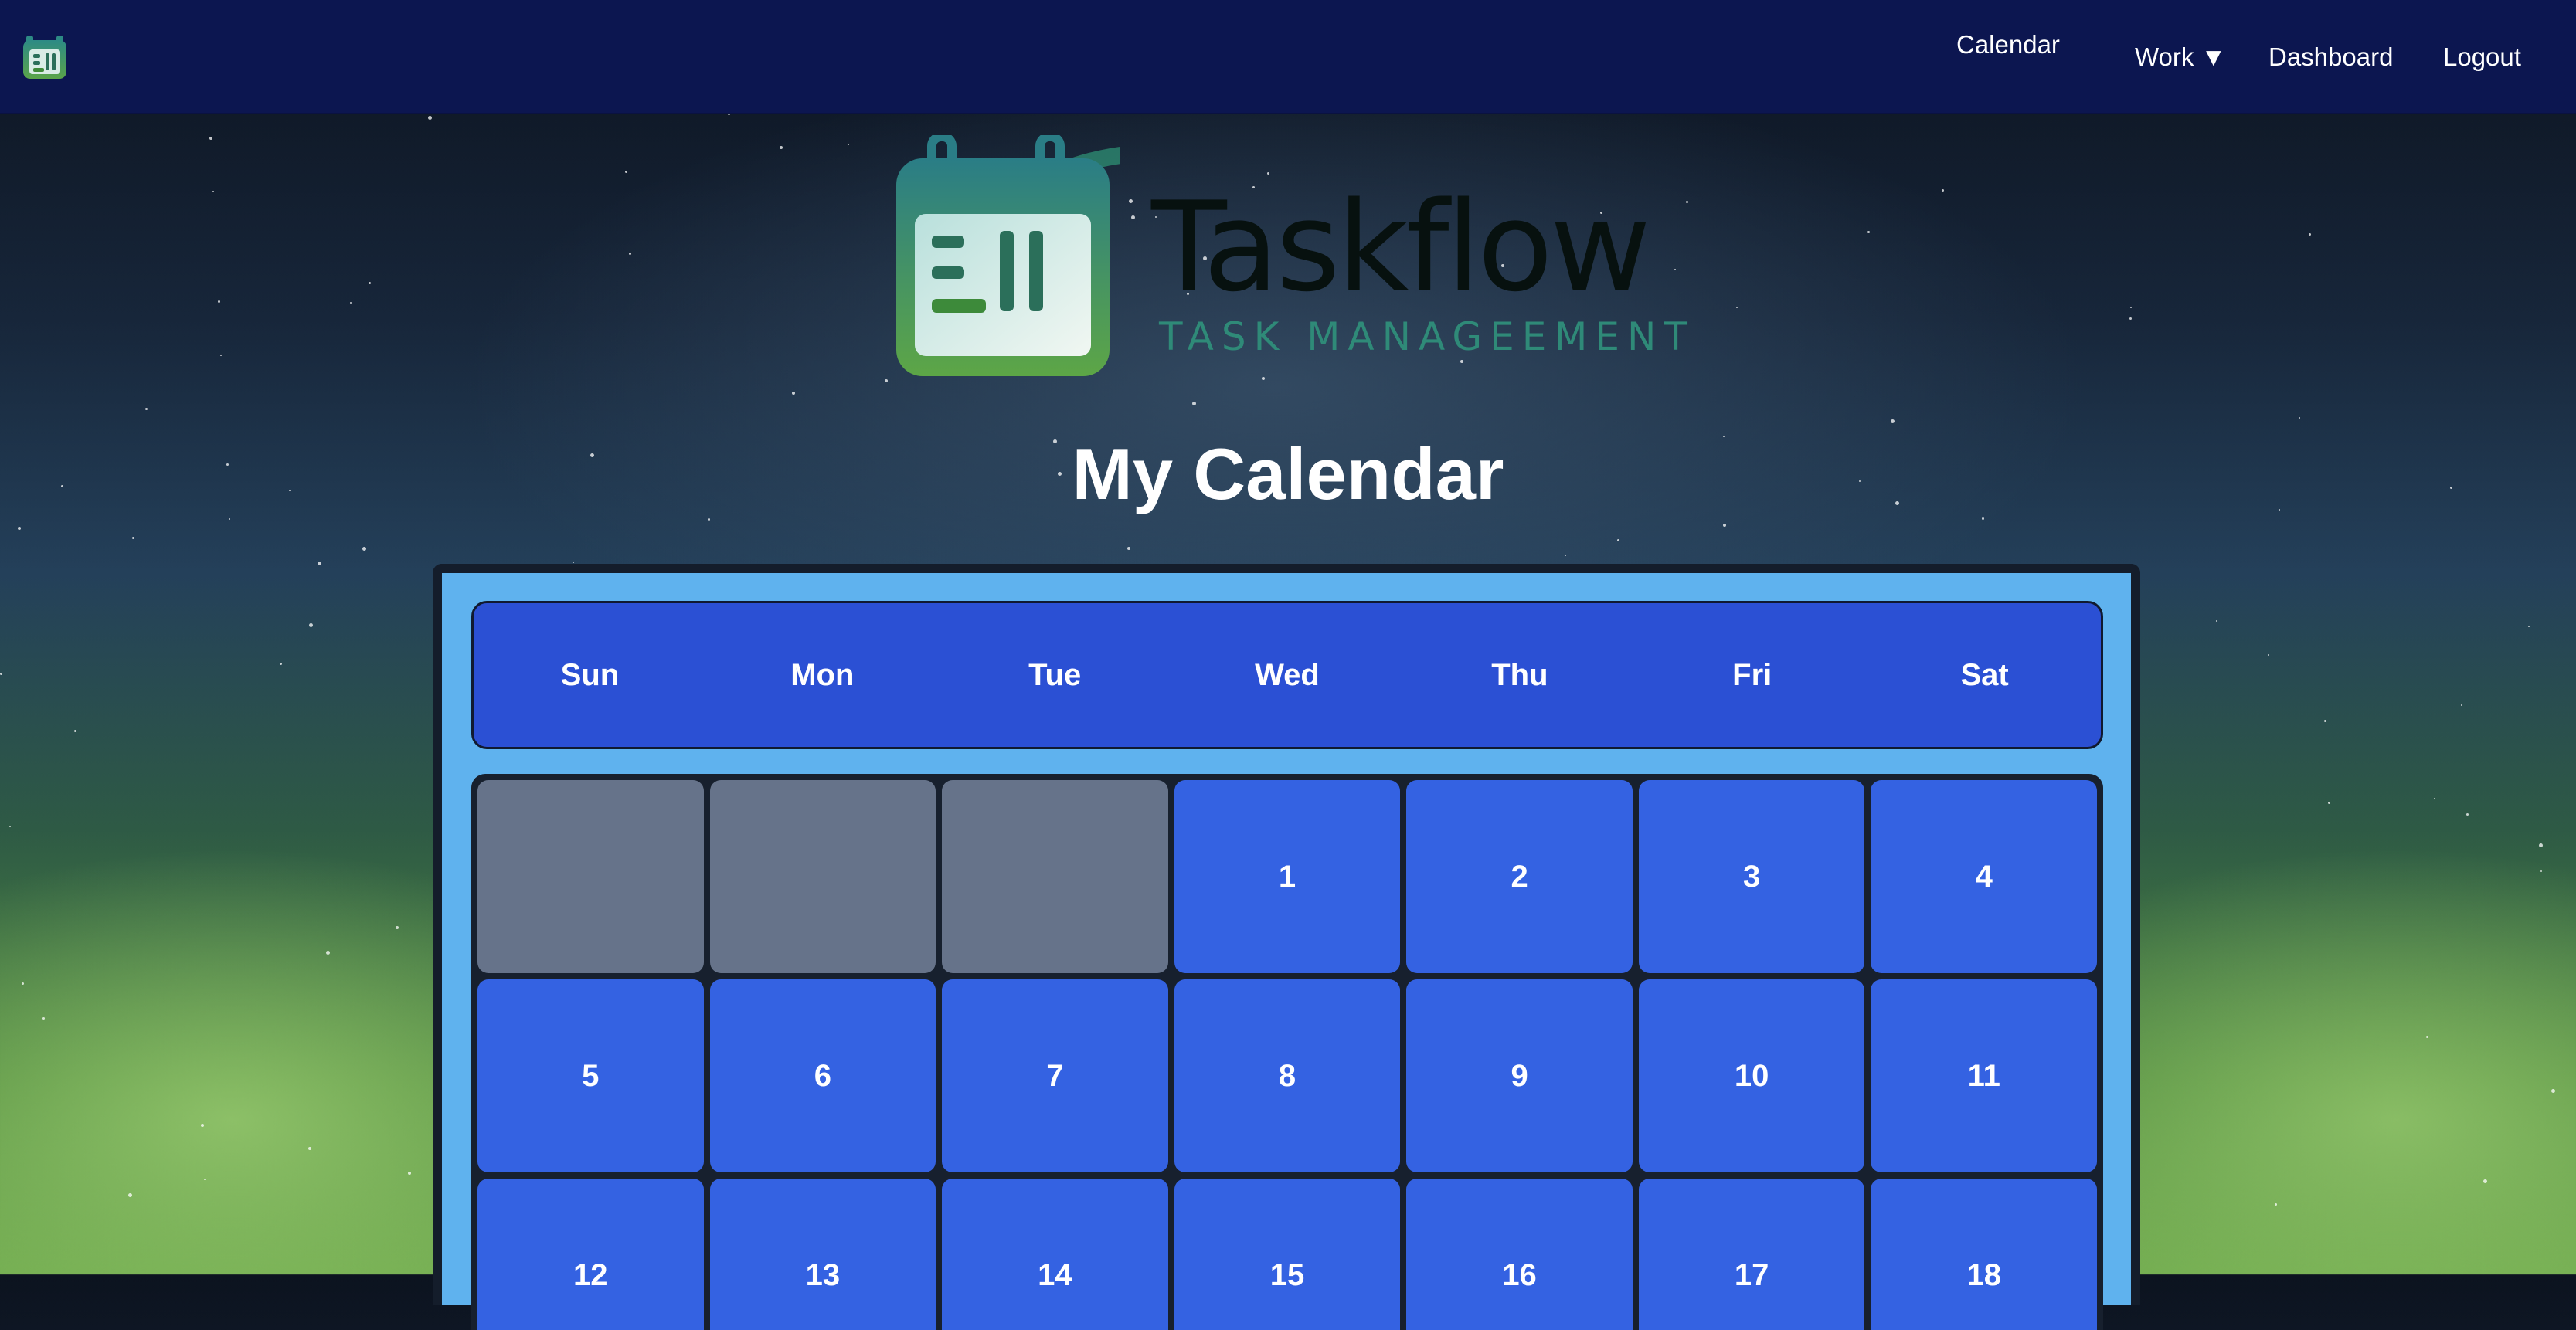 This screenshot has width=2576, height=1330. I want to click on weekday-label: Fri, so click(1752, 674).